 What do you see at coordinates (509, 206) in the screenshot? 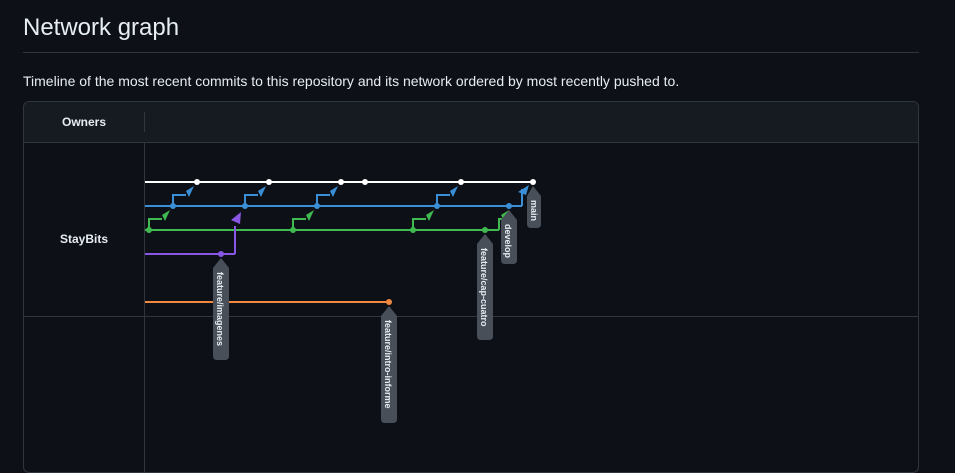
I see `commit-dot-head-develop` at bounding box center [509, 206].